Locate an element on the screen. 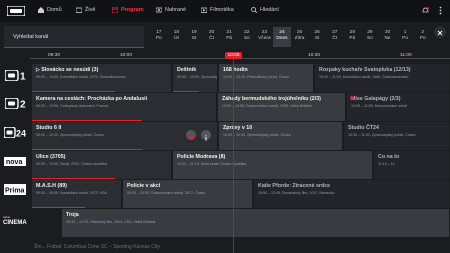 Image resolution: width=450 pixels, height=253 pixels. program-title: M.A.S.H (89) is located at coordinates (51, 186).